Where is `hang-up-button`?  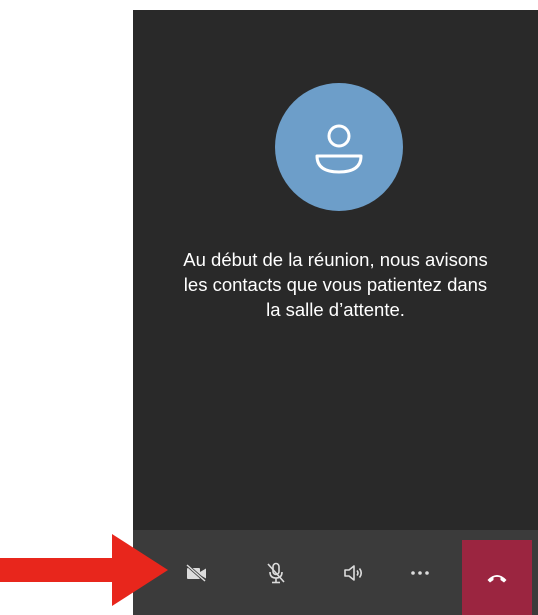 hang-up-button is located at coordinates (497, 577).